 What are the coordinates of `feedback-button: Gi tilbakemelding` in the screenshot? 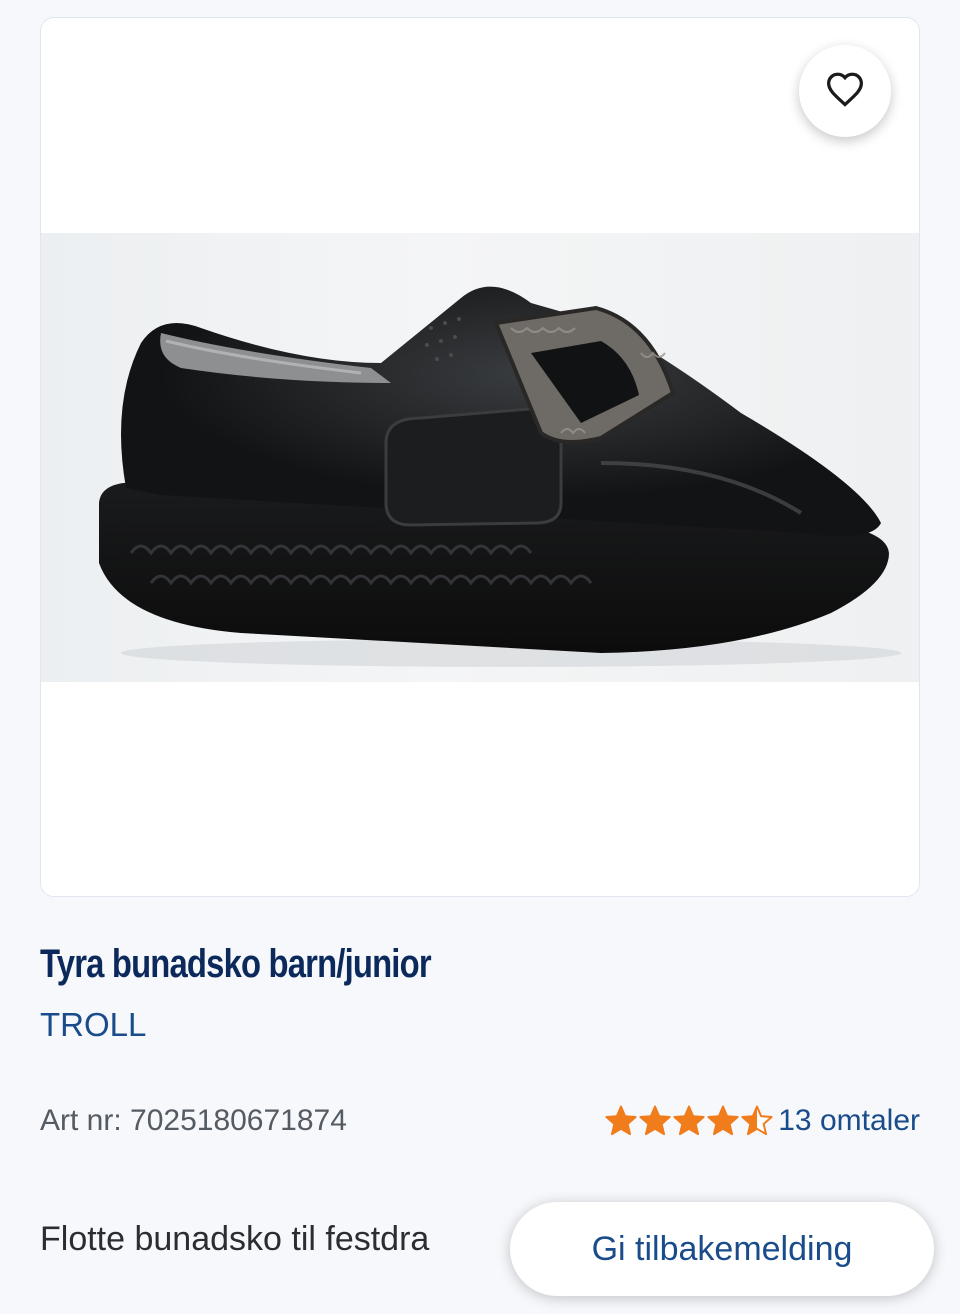 It's located at (722, 1249).